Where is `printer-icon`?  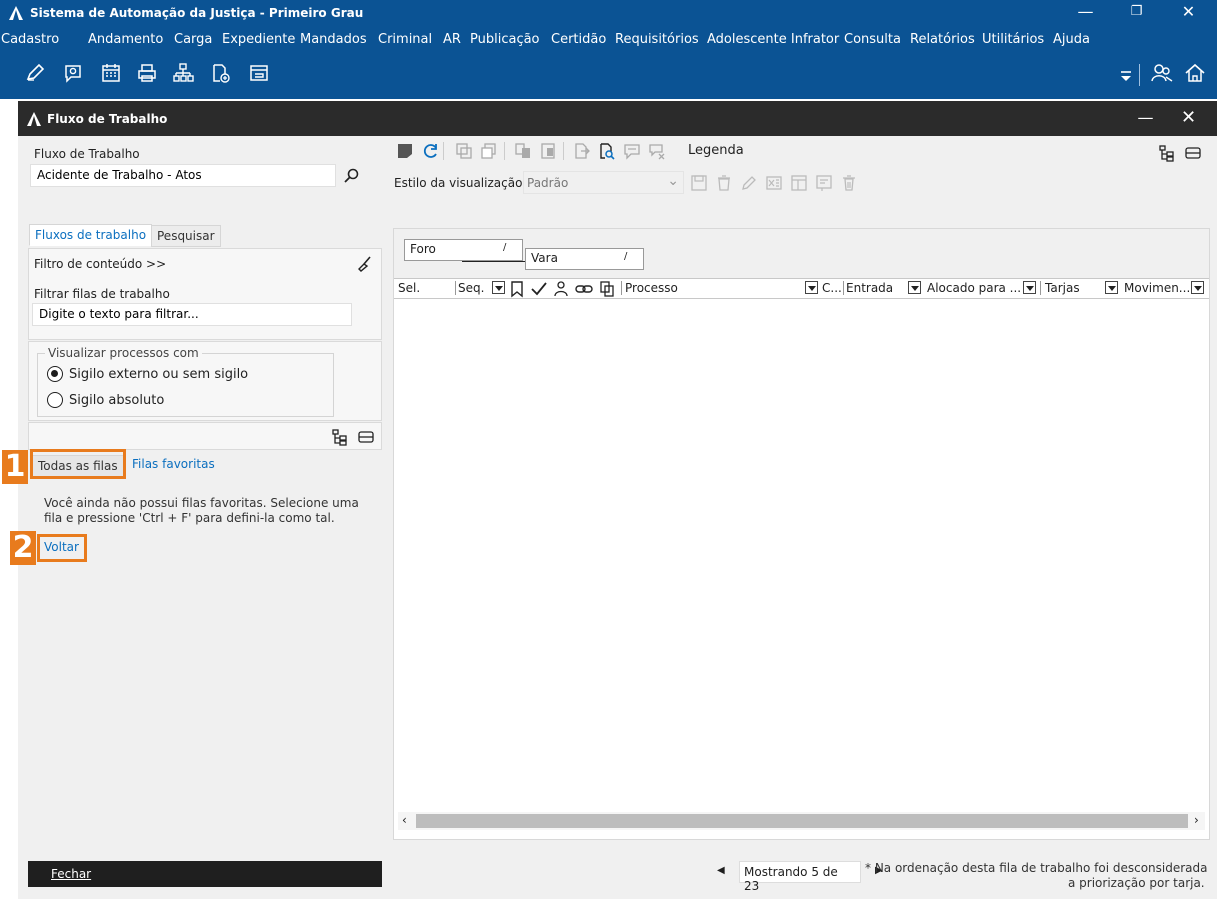
printer-icon is located at coordinates (147, 73).